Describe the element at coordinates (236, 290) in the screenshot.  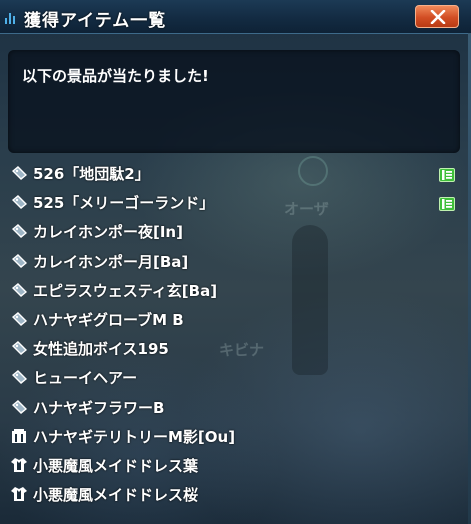
I see `item-row: エピラスウェスティ玄[Ba]` at that location.